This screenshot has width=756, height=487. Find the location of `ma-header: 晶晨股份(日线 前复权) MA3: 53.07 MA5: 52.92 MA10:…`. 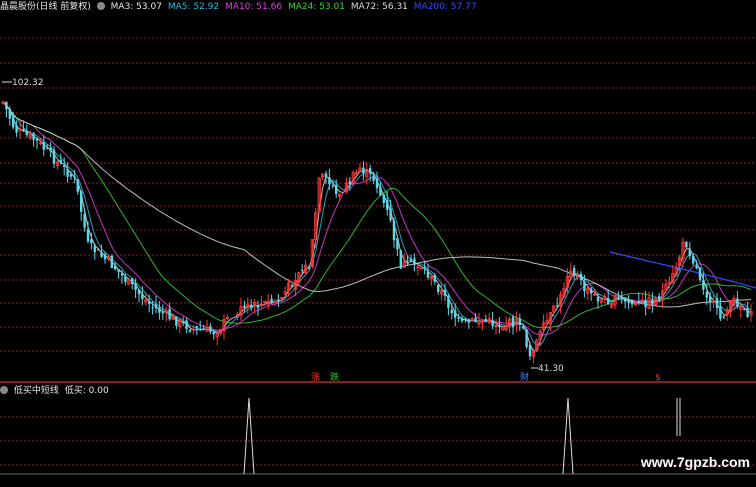

ma-header: 晶晨股份(日线 前复权) MA3: 53.07 MA5: 52.92 MA10:… is located at coordinates (378, 7).